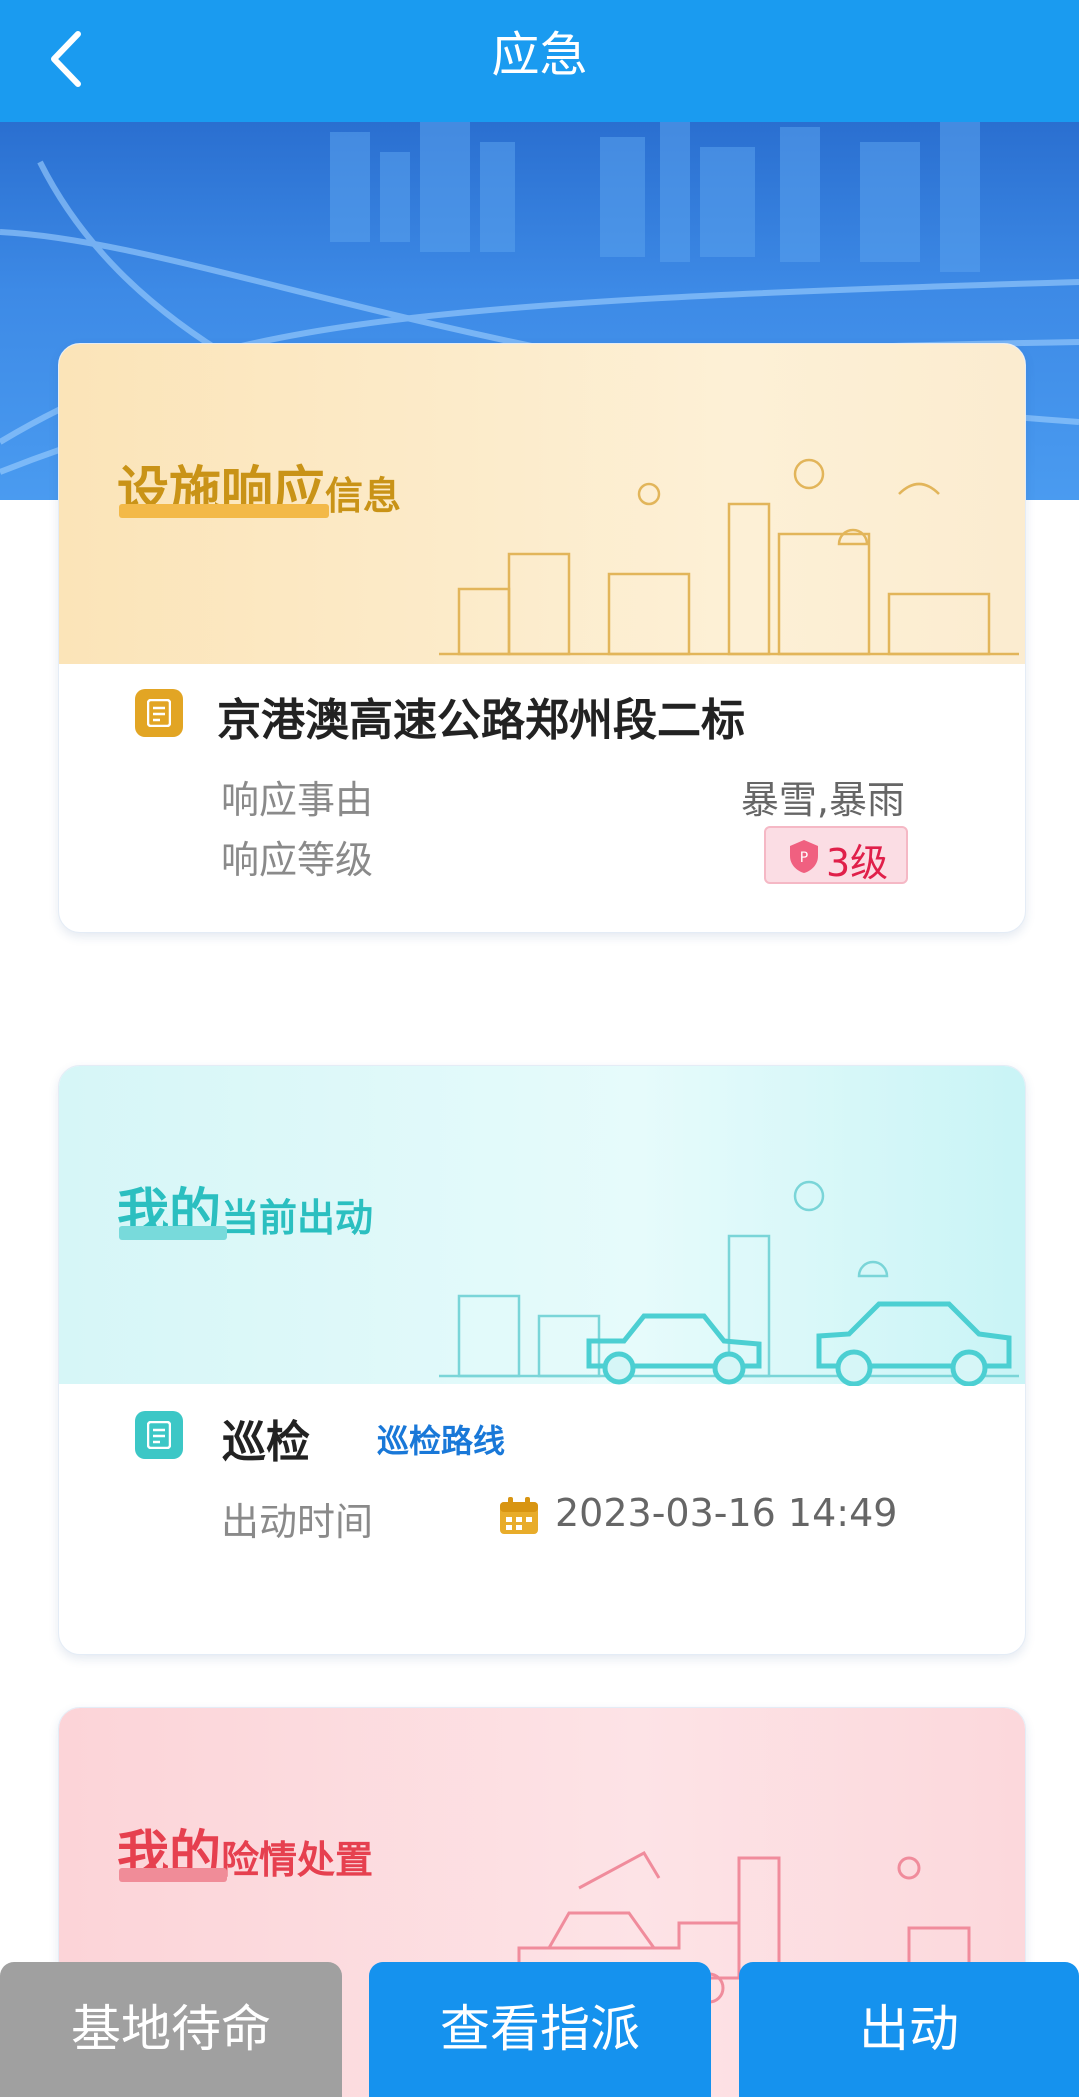 This screenshot has width=1079, height=2097. Describe the element at coordinates (297, 1522) in the screenshot. I see `dispatch-time-label: 出动时间` at that location.